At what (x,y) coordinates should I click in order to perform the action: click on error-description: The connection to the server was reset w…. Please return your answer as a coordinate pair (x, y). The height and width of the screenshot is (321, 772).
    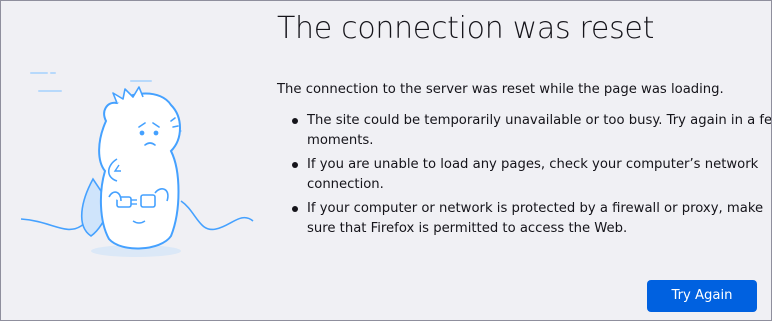
    Looking at the image, I should click on (500, 89).